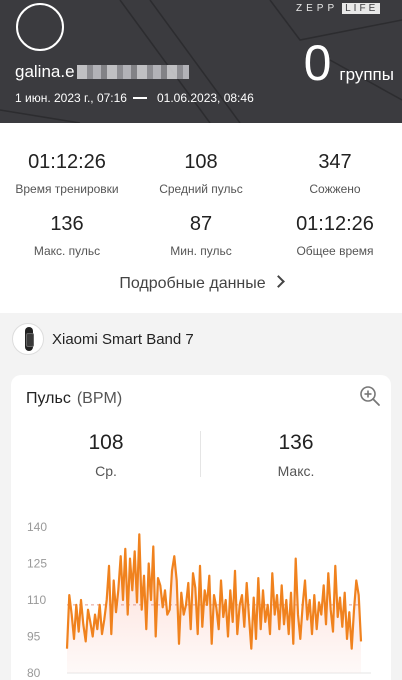  Describe the element at coordinates (349, 63) in the screenshot. I see `groups-counter: 0 группы` at that location.